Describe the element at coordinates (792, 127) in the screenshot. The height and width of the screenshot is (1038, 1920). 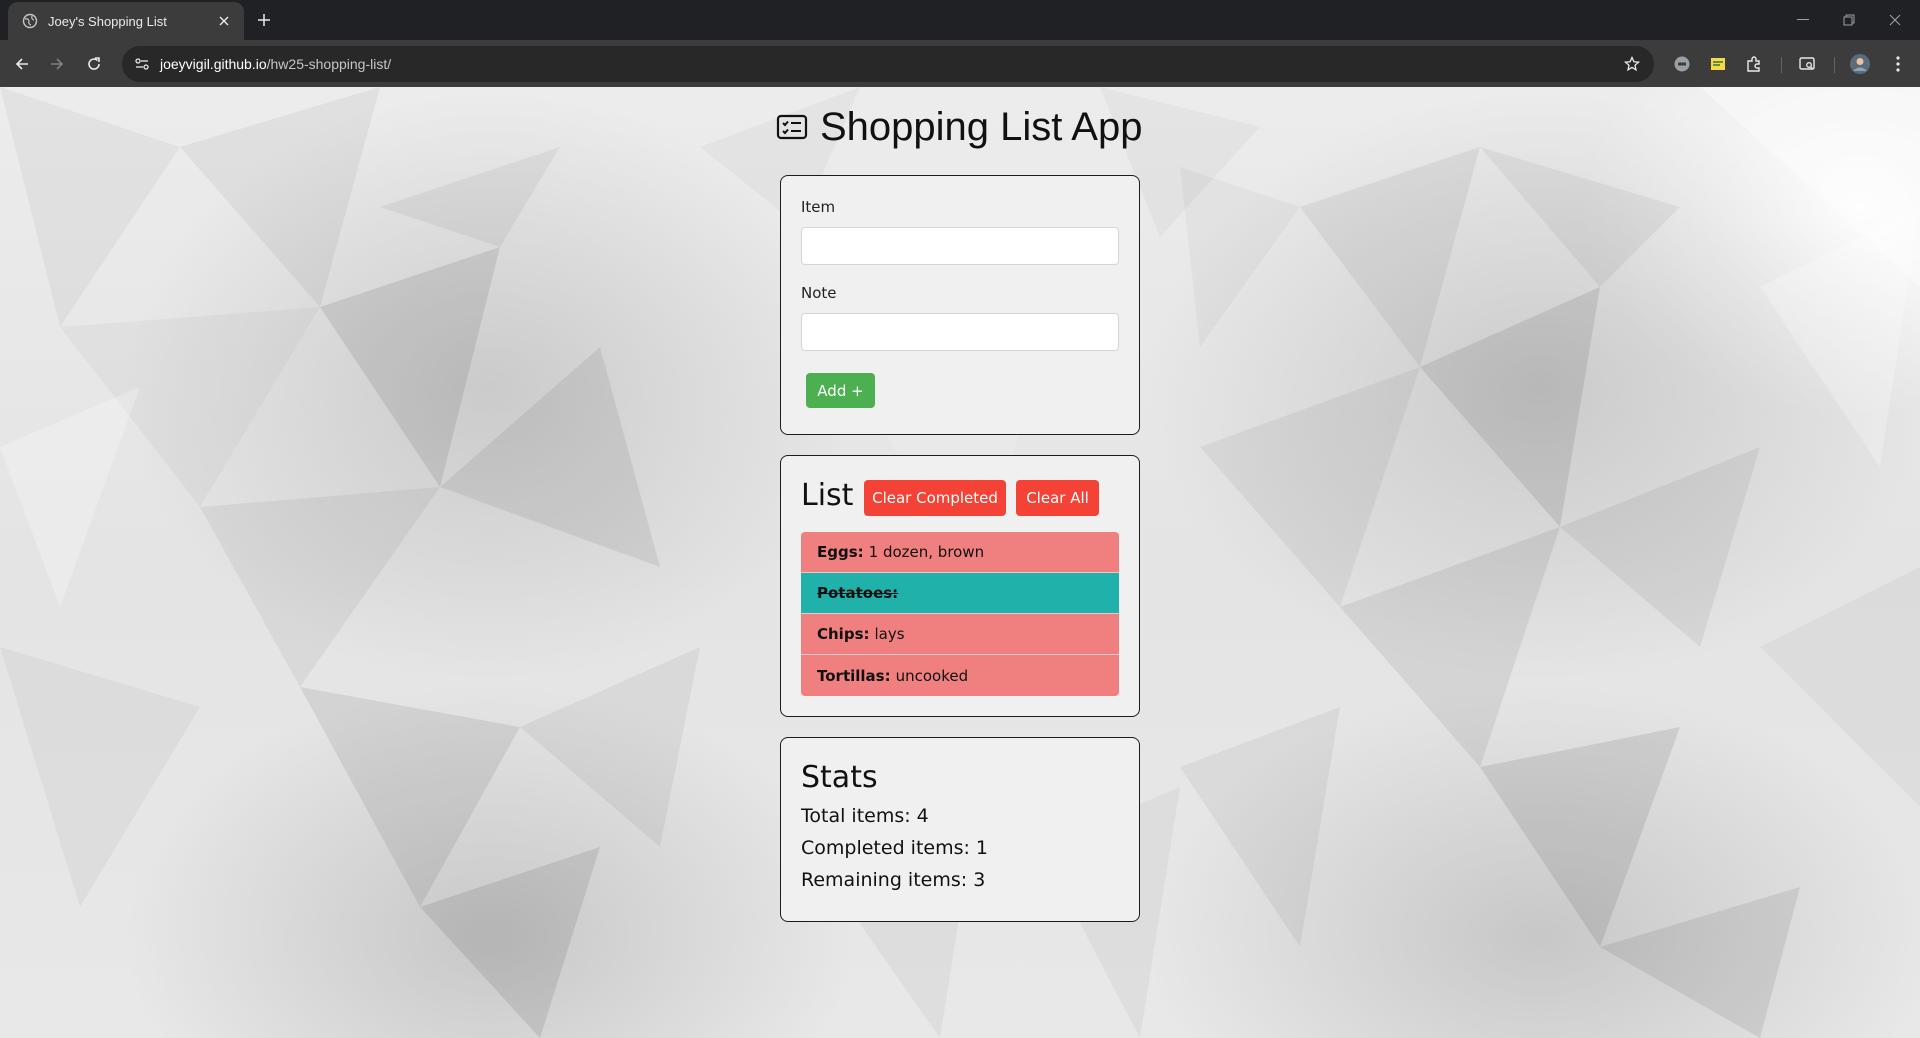
I see `checklist-card-icon` at that location.